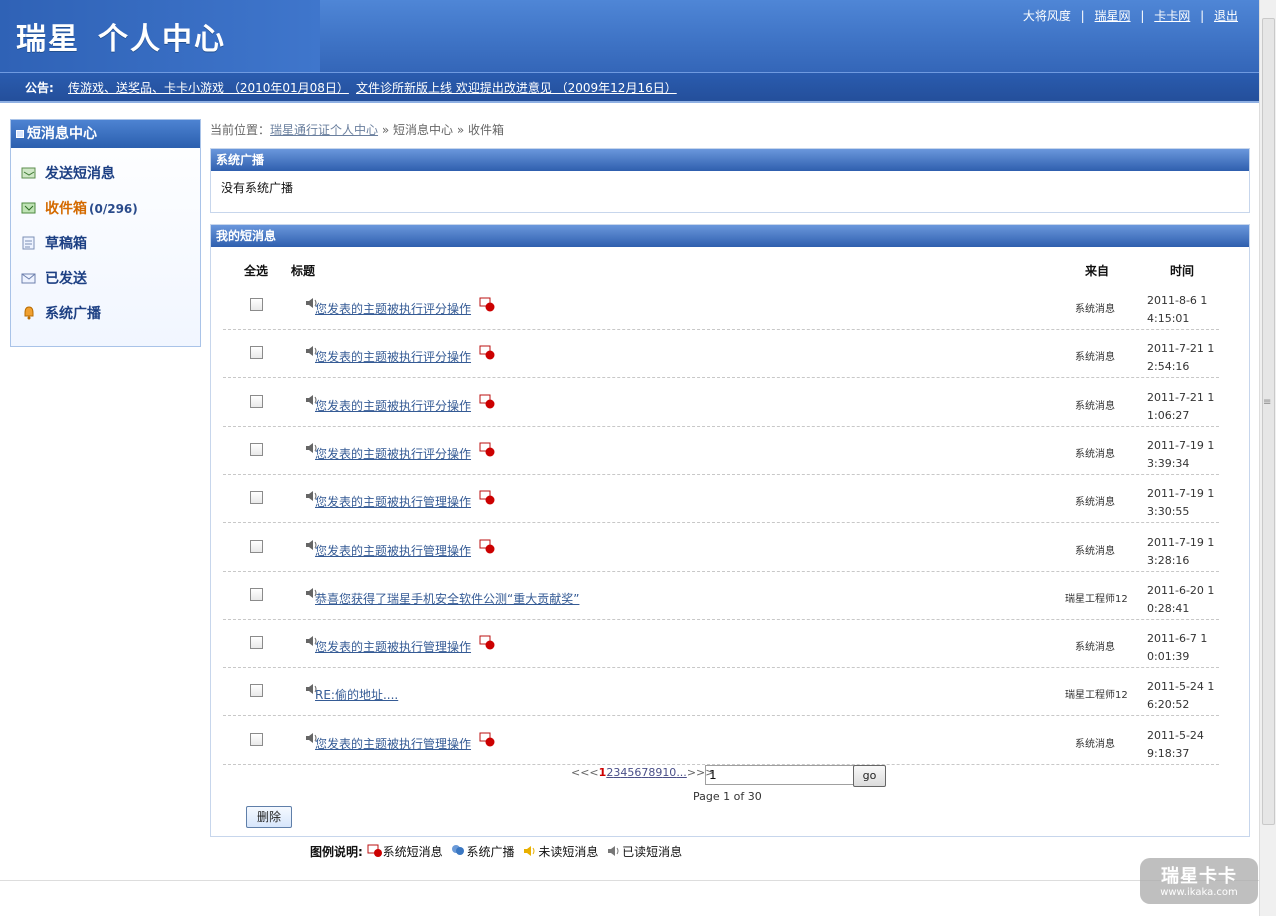  Describe the element at coordinates (721, 354) in the screenshot. I see `message-row: 您发表的主题被执行评分操作 系统消息 2011-7-21 12:54:16` at that location.